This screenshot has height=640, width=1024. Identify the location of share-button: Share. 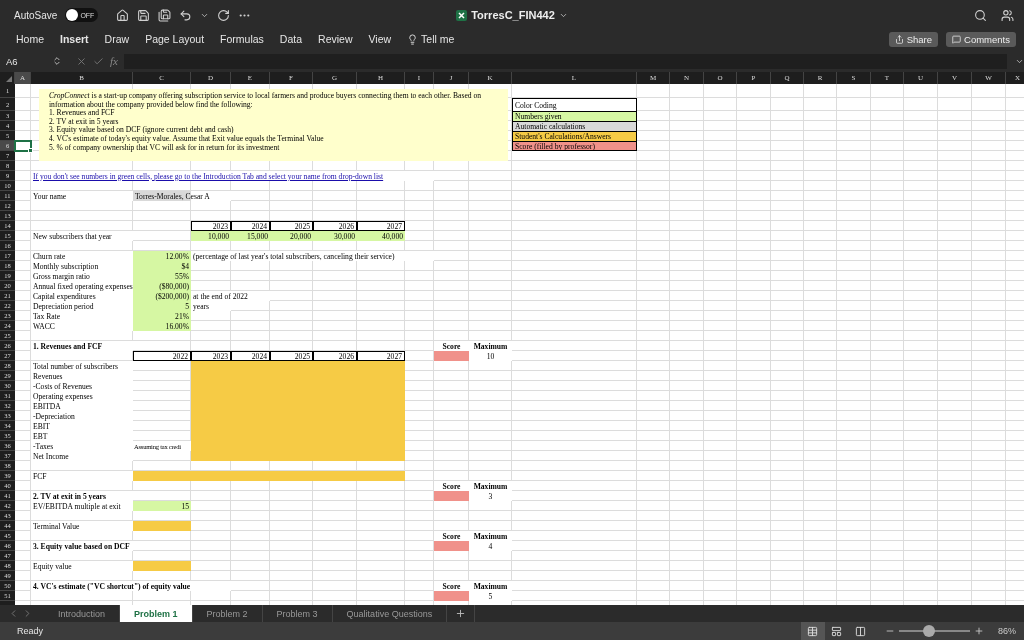
(913, 39).